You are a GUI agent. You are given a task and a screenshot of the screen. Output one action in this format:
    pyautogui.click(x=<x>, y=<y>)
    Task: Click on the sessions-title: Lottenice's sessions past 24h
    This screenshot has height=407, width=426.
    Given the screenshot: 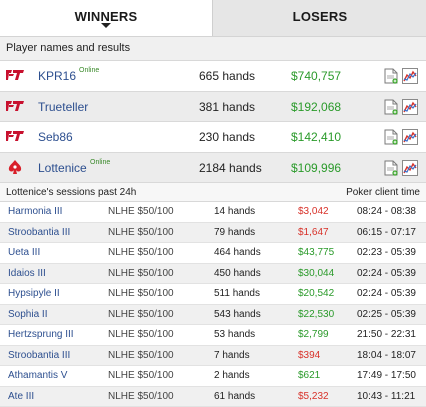 What is the action you would take?
    pyautogui.click(x=71, y=192)
    